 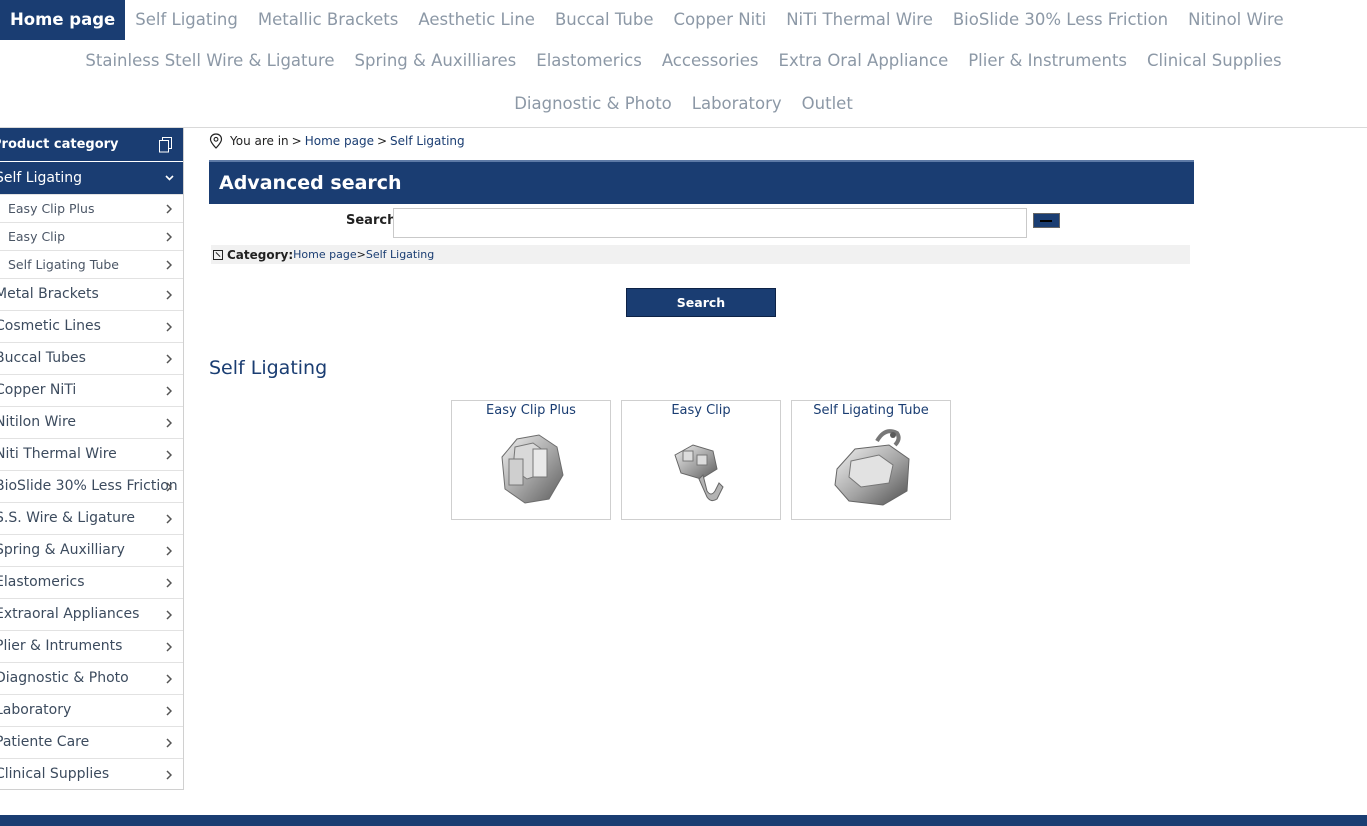 I want to click on sidebar-item: Metal Brackets, so click(x=91, y=295).